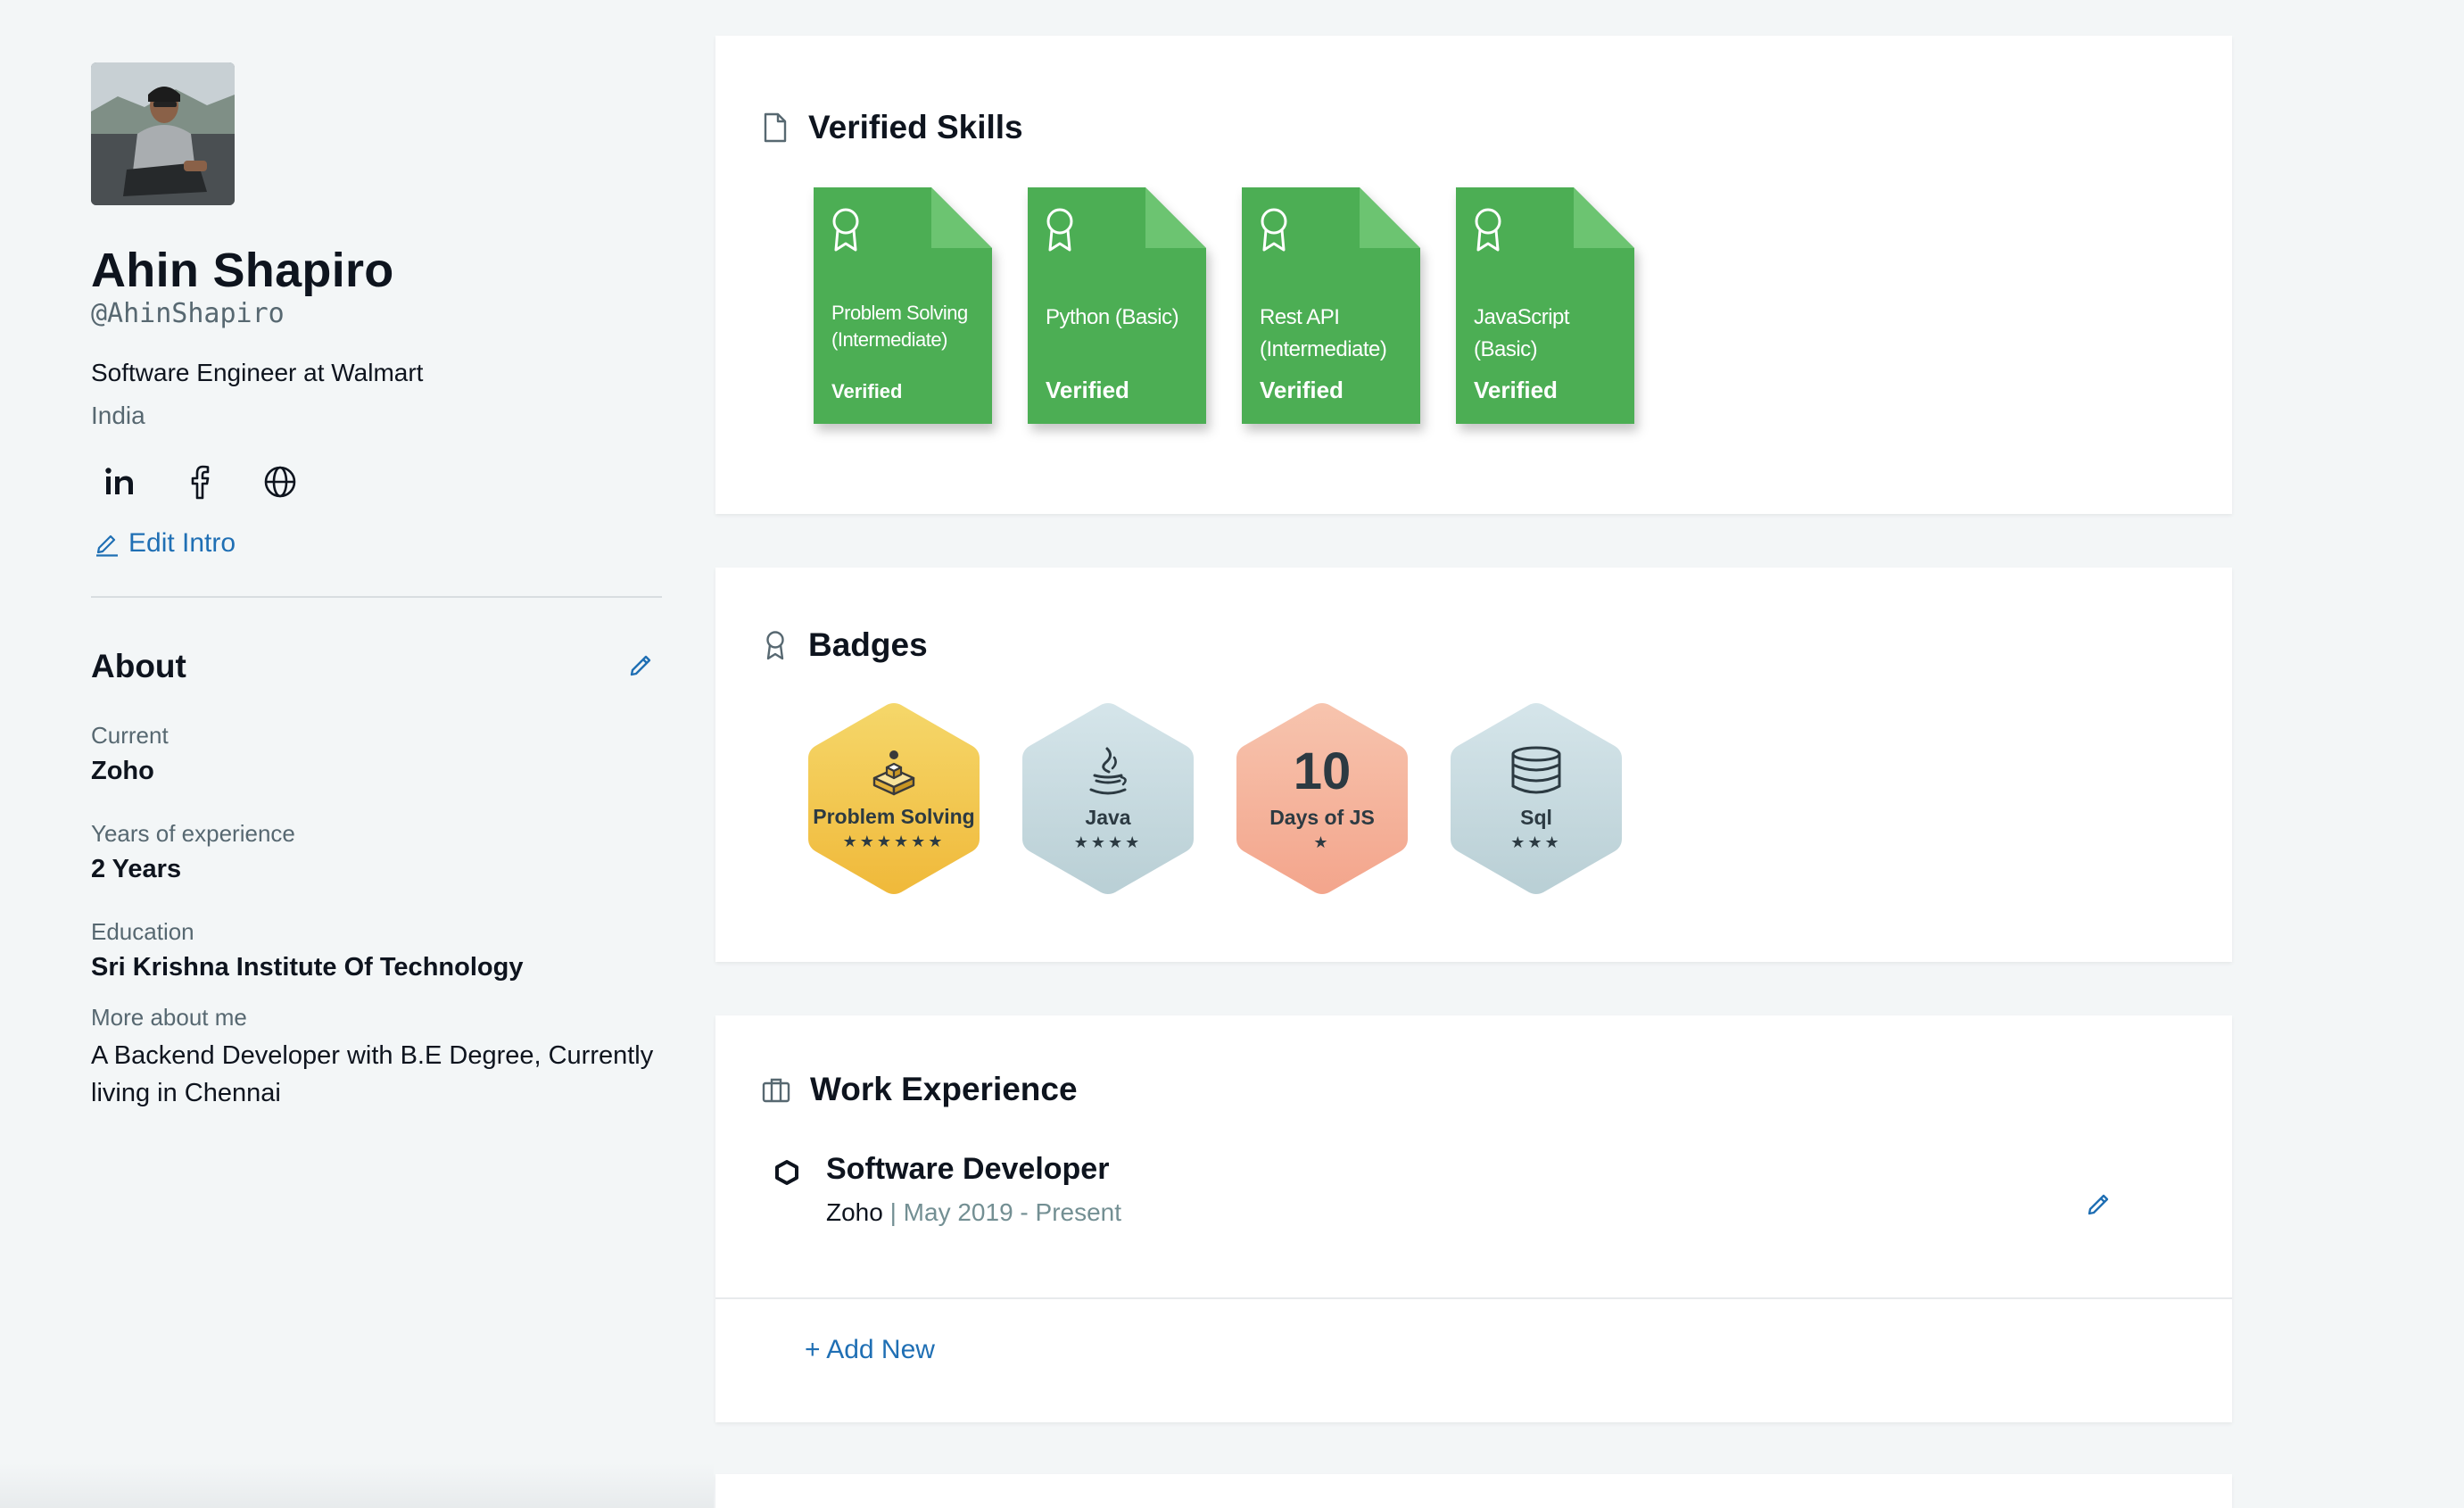 The height and width of the screenshot is (1508, 2464). I want to click on badge-stars: ★★★★★★, so click(894, 841).